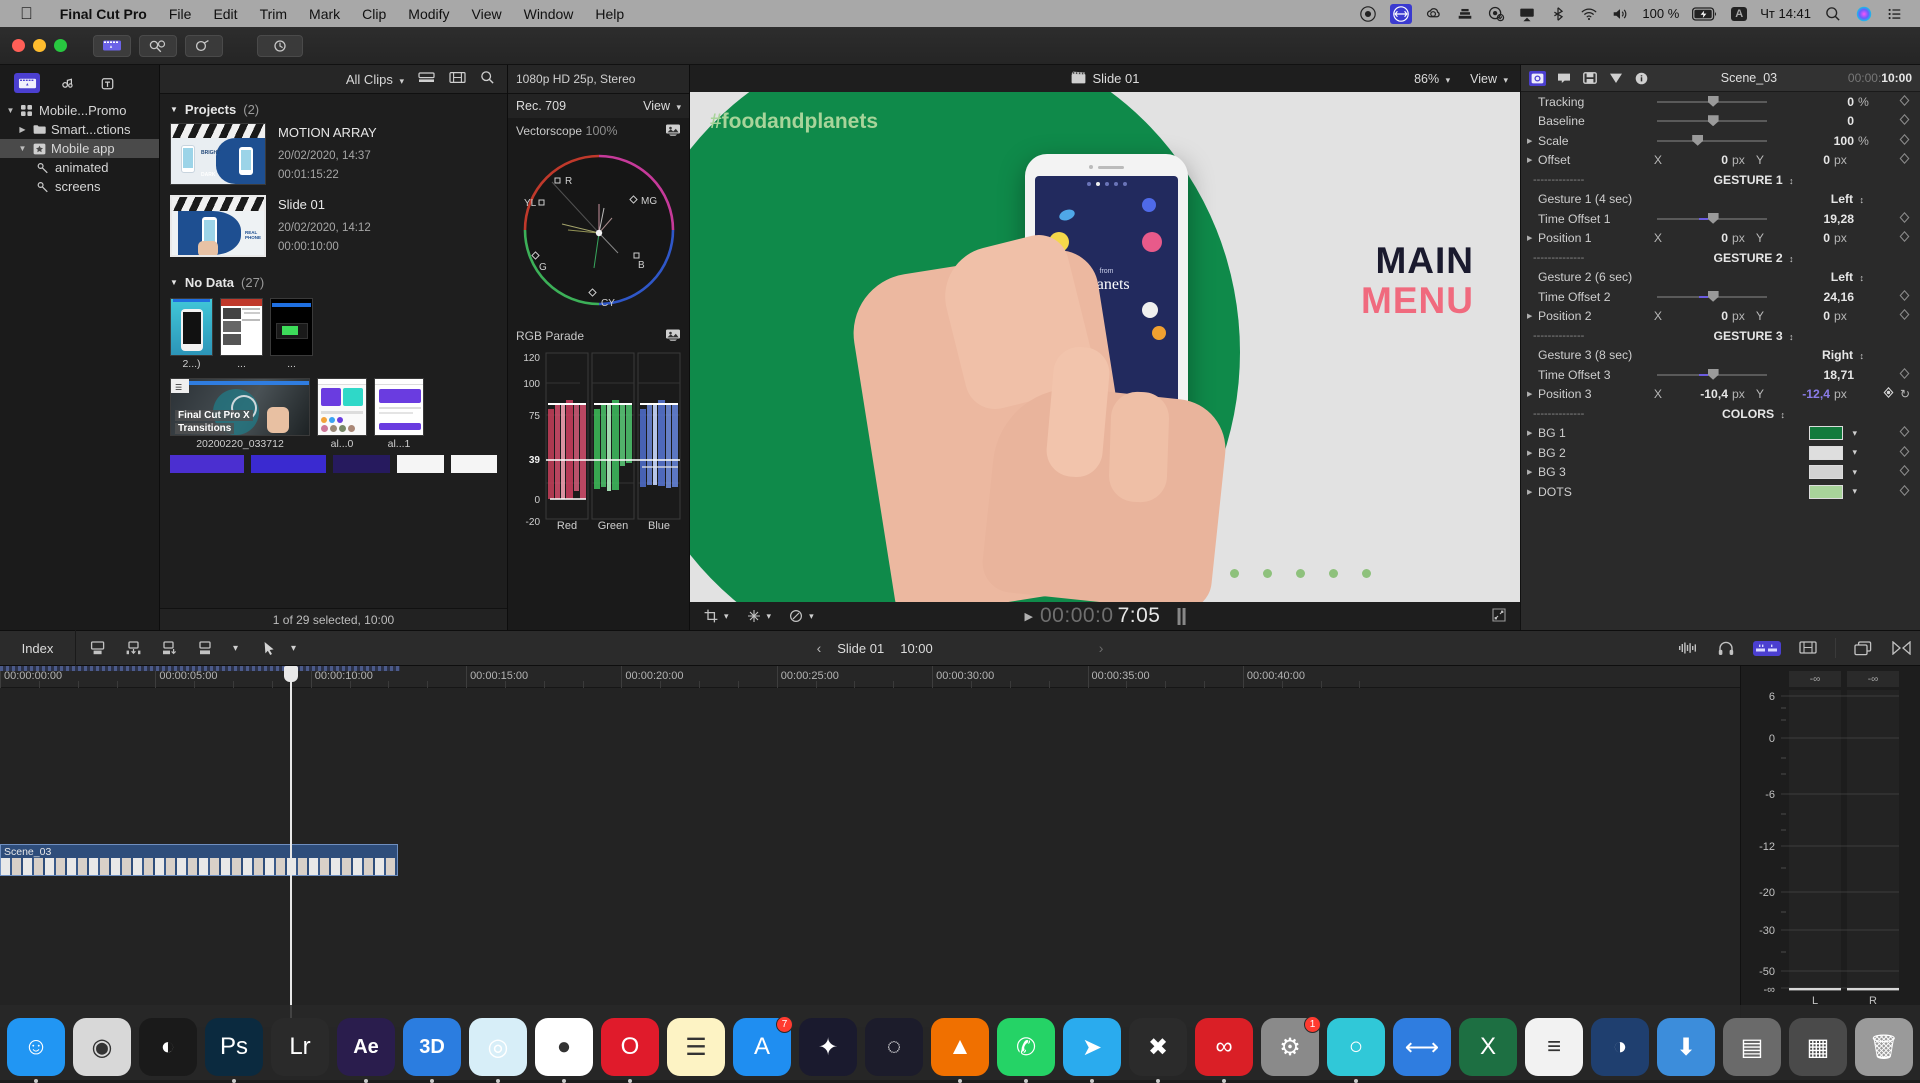 The image size is (1920, 1083). What do you see at coordinates (1815, 297) in the screenshot?
I see `param-value: 24,16` at bounding box center [1815, 297].